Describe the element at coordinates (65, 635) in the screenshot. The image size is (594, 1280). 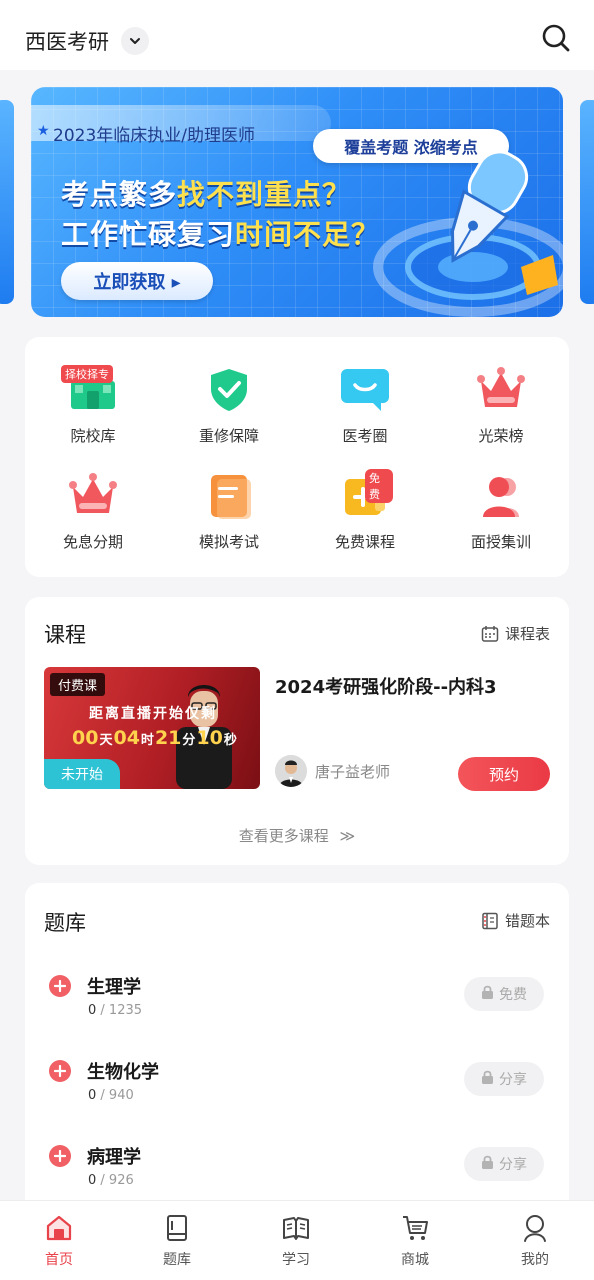
I see `section-title: 课程` at that location.